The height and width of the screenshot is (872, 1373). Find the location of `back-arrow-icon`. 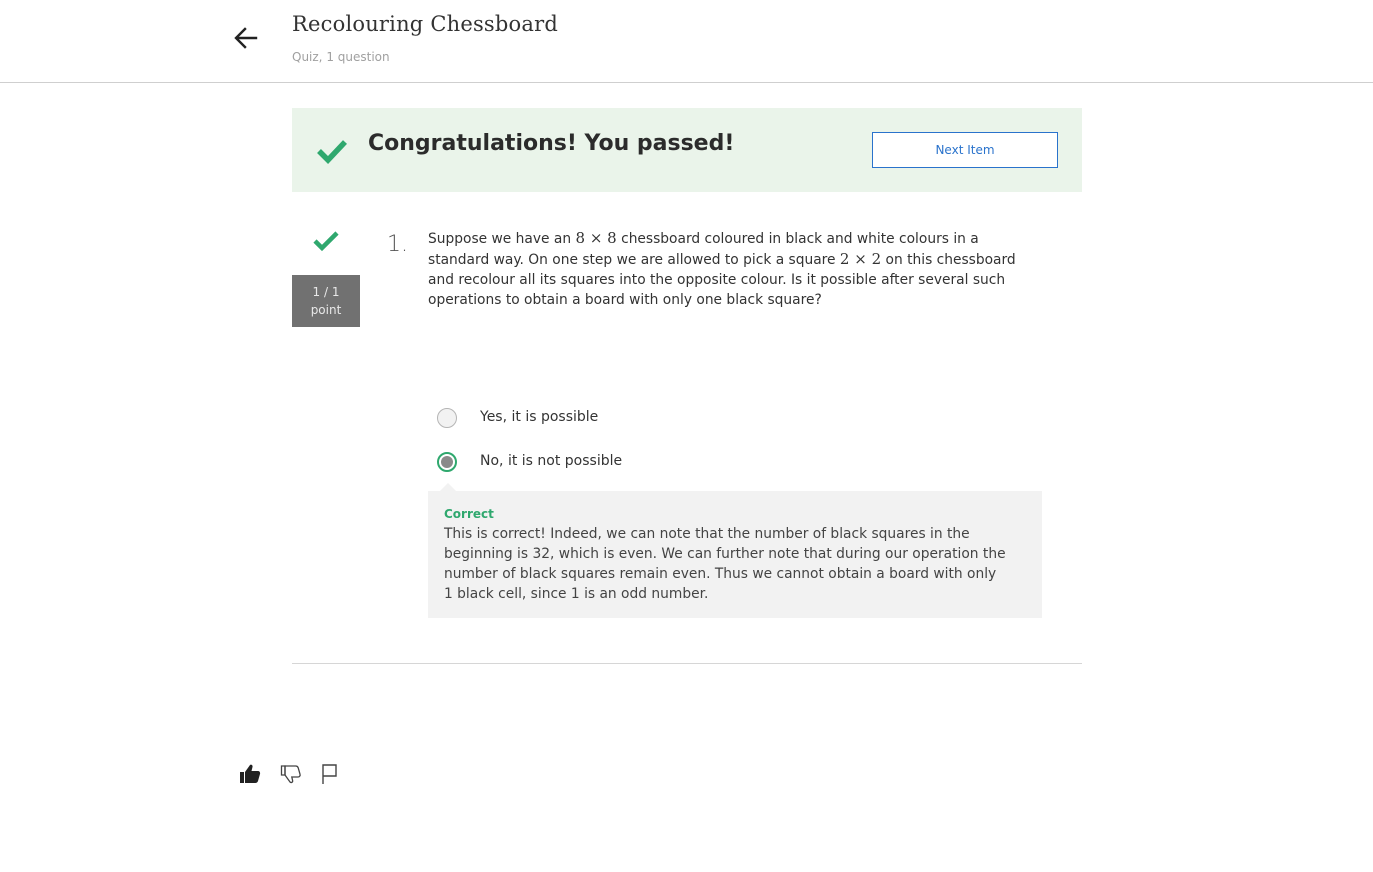

back-arrow-icon is located at coordinates (246, 38).